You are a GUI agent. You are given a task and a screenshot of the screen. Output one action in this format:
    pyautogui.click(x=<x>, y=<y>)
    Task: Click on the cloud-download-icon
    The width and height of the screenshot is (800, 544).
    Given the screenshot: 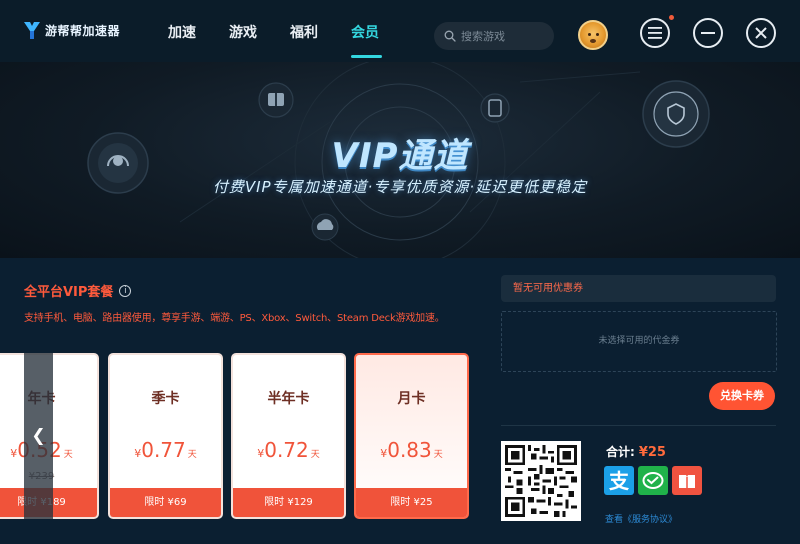 What is the action you would take?
    pyautogui.click(x=325, y=227)
    